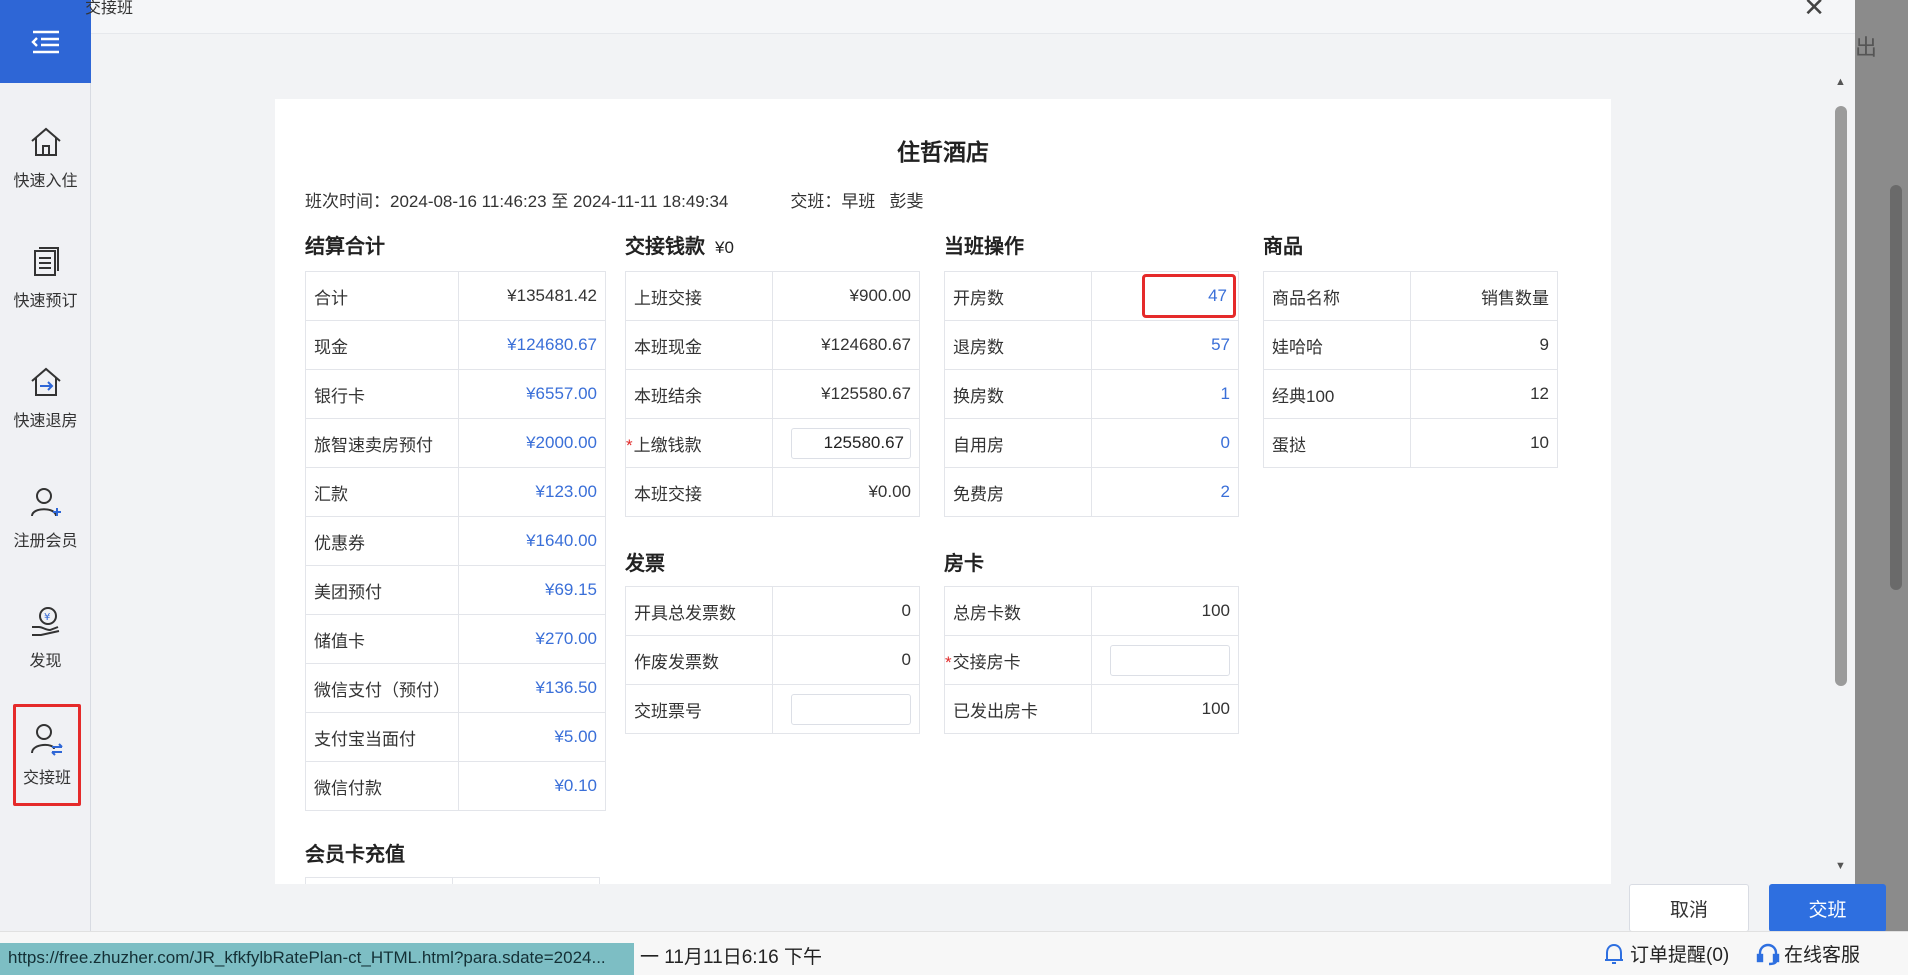  What do you see at coordinates (724, 247) in the screenshot?
I see `handover-money-amount: ¥0` at bounding box center [724, 247].